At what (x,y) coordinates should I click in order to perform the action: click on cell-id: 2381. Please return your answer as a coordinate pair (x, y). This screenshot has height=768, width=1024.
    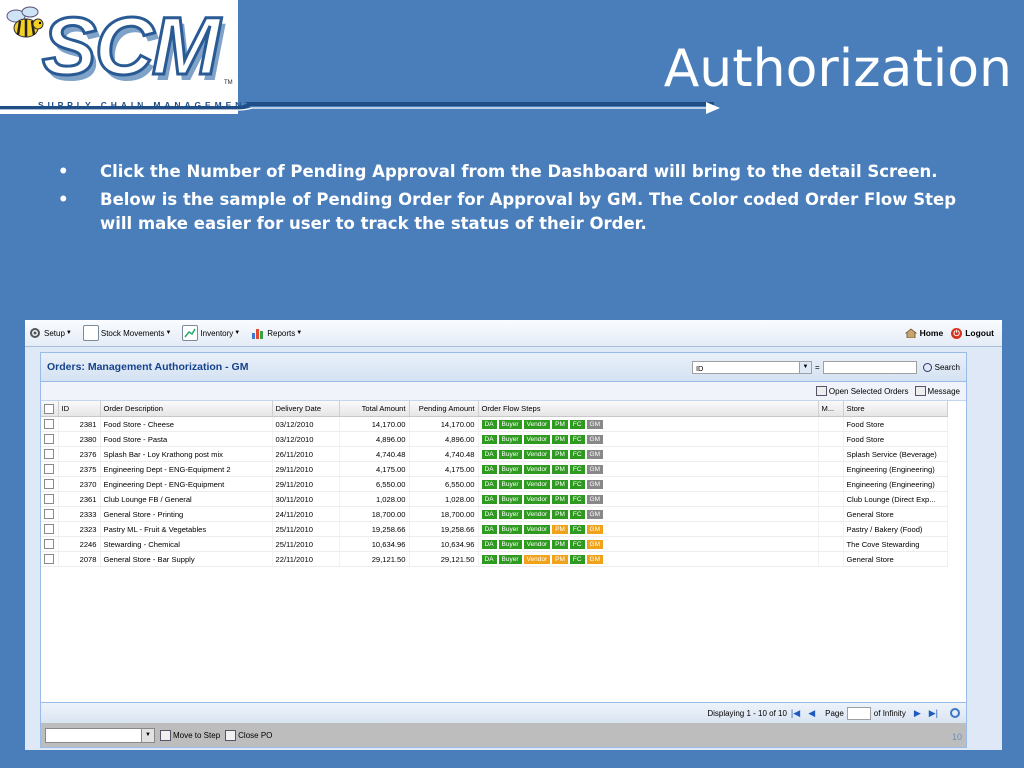
    Looking at the image, I should click on (79, 424).